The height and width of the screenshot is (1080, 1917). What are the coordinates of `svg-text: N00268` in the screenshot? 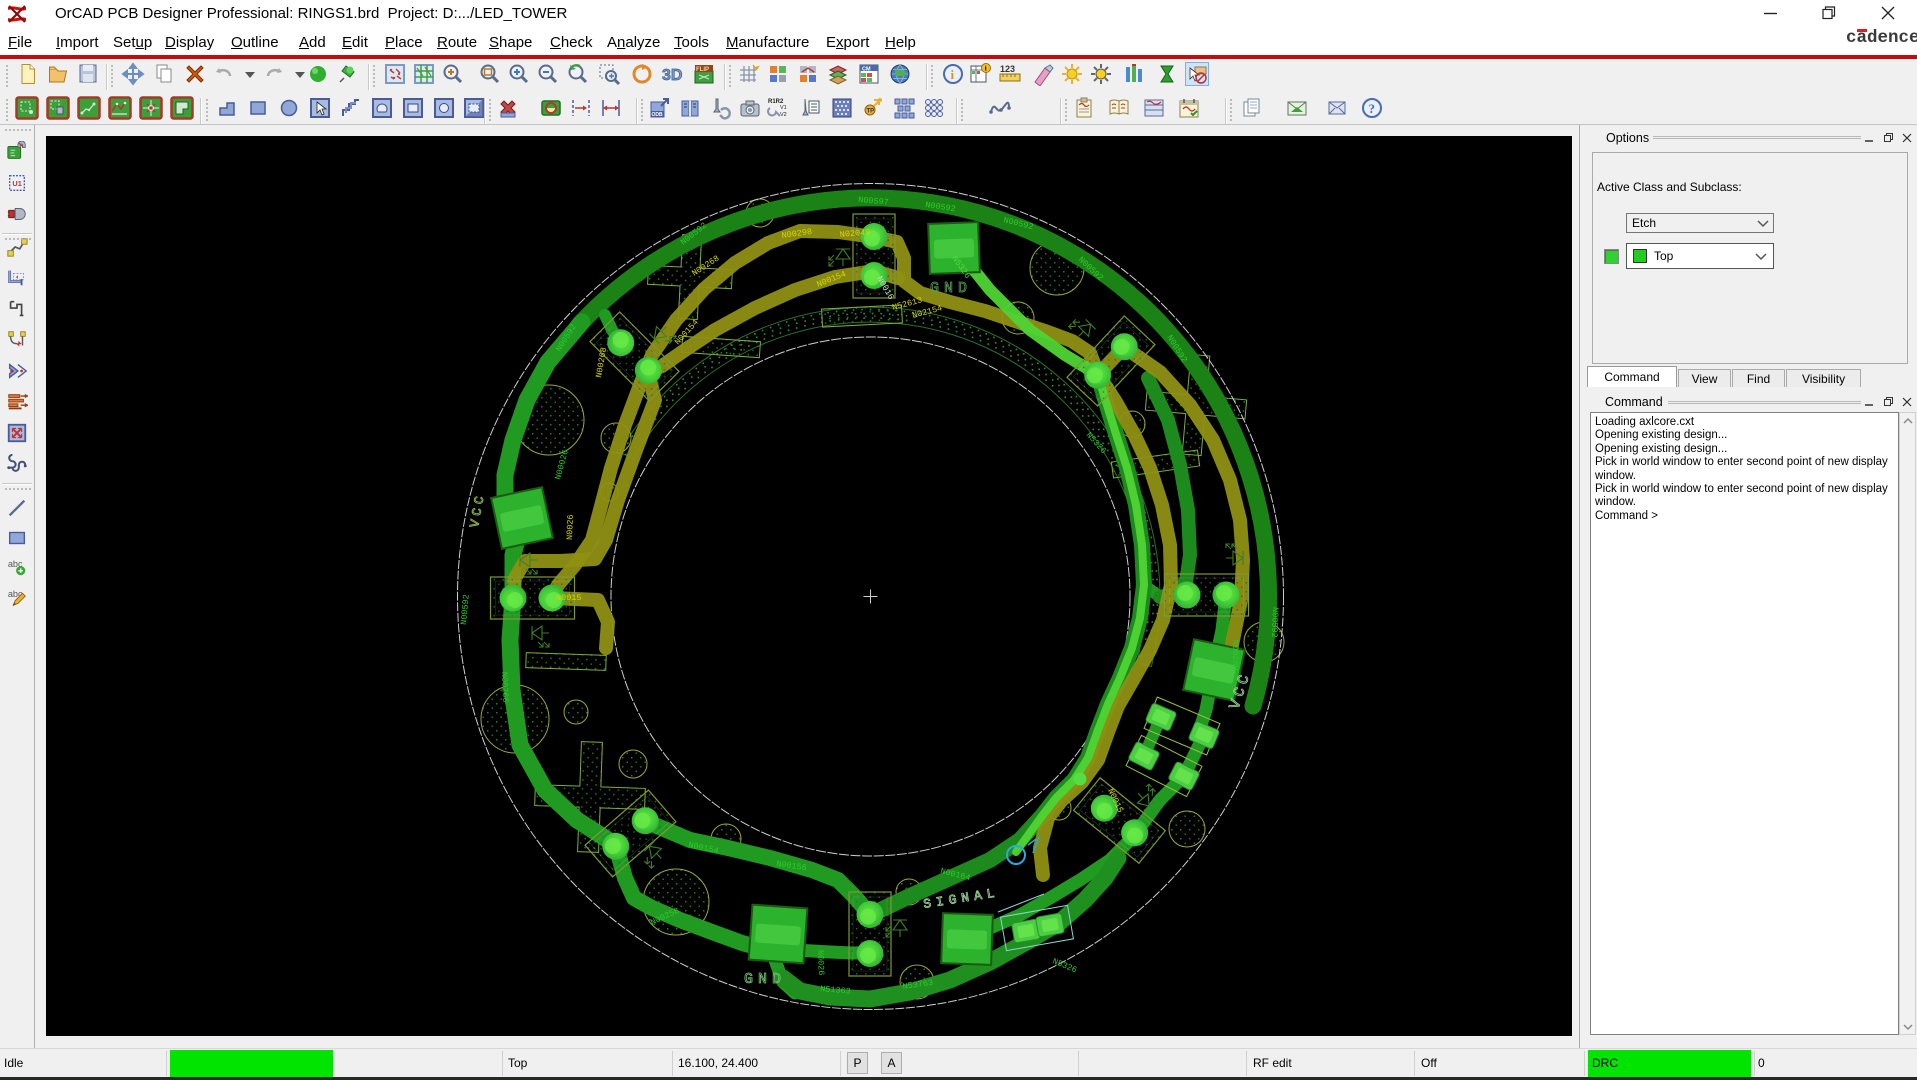 It's located at (601, 363).